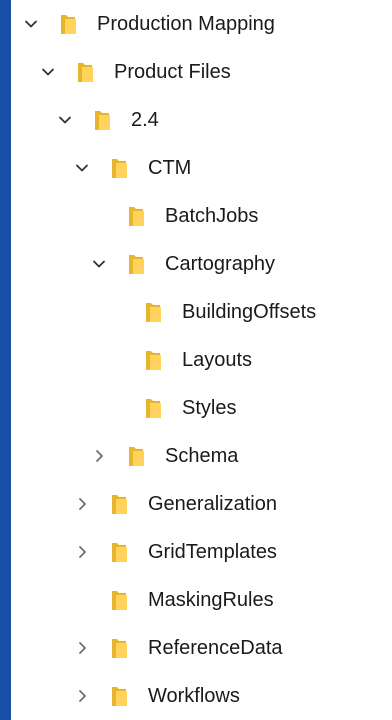  I want to click on tree-item-maskingrules: MaskingRules, so click(201, 600).